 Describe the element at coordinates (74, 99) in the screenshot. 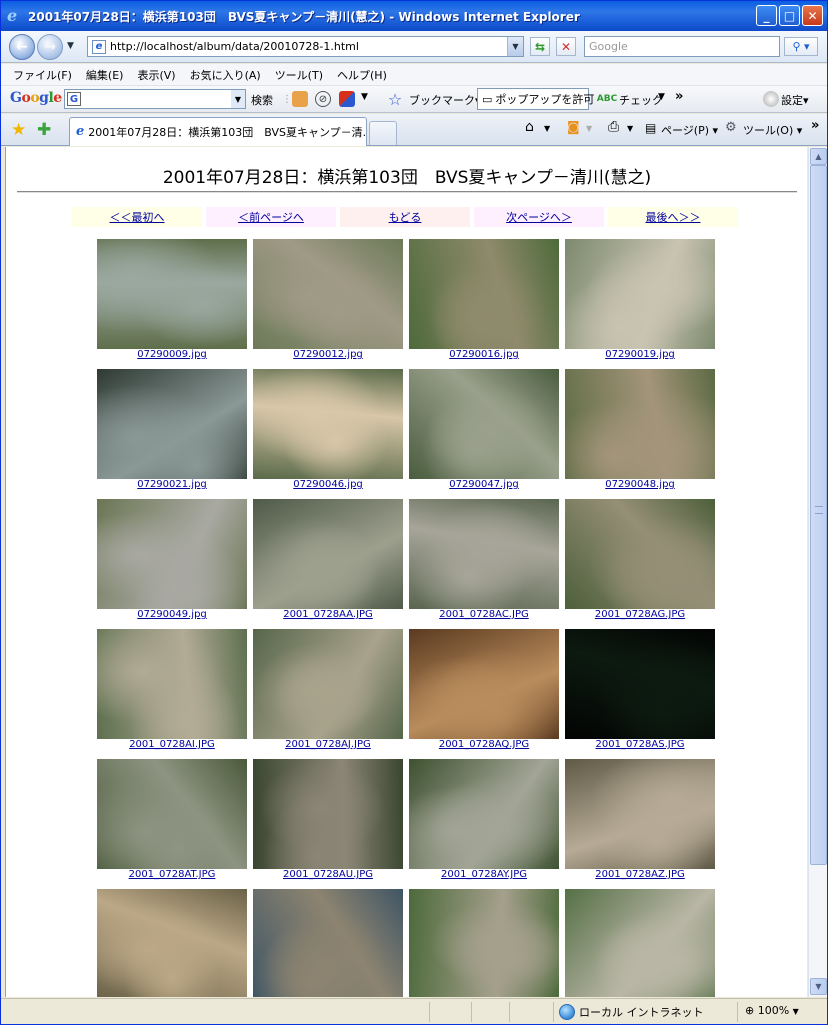

I see `google-g-icon: G` at that location.